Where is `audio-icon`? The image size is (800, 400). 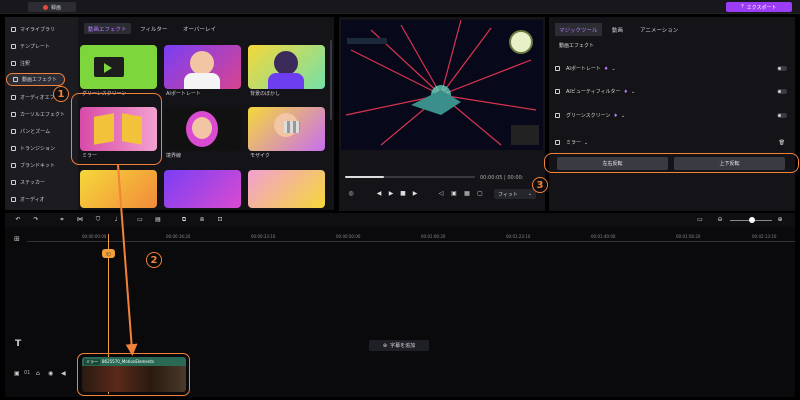 audio-icon is located at coordinates (13, 199).